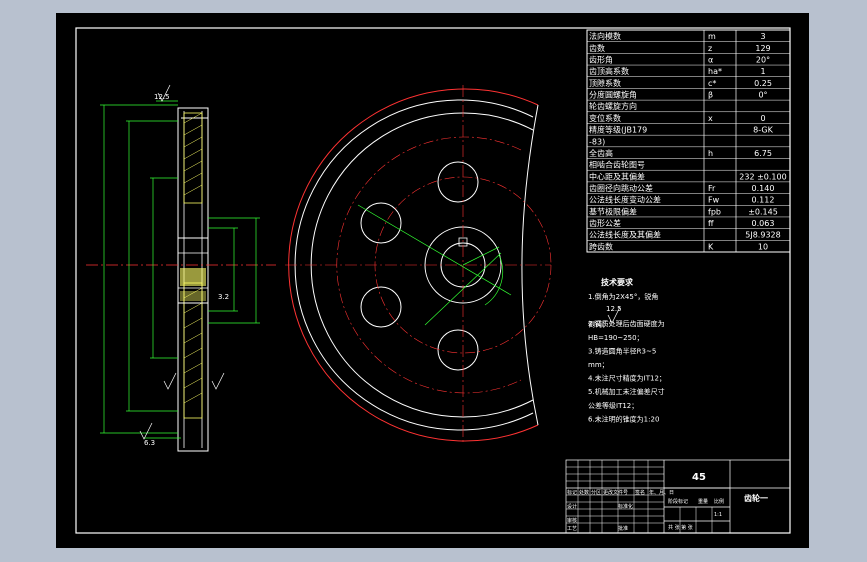 The width and height of the screenshot is (867, 562). I want to click on param-value: 0.063, so click(763, 223).